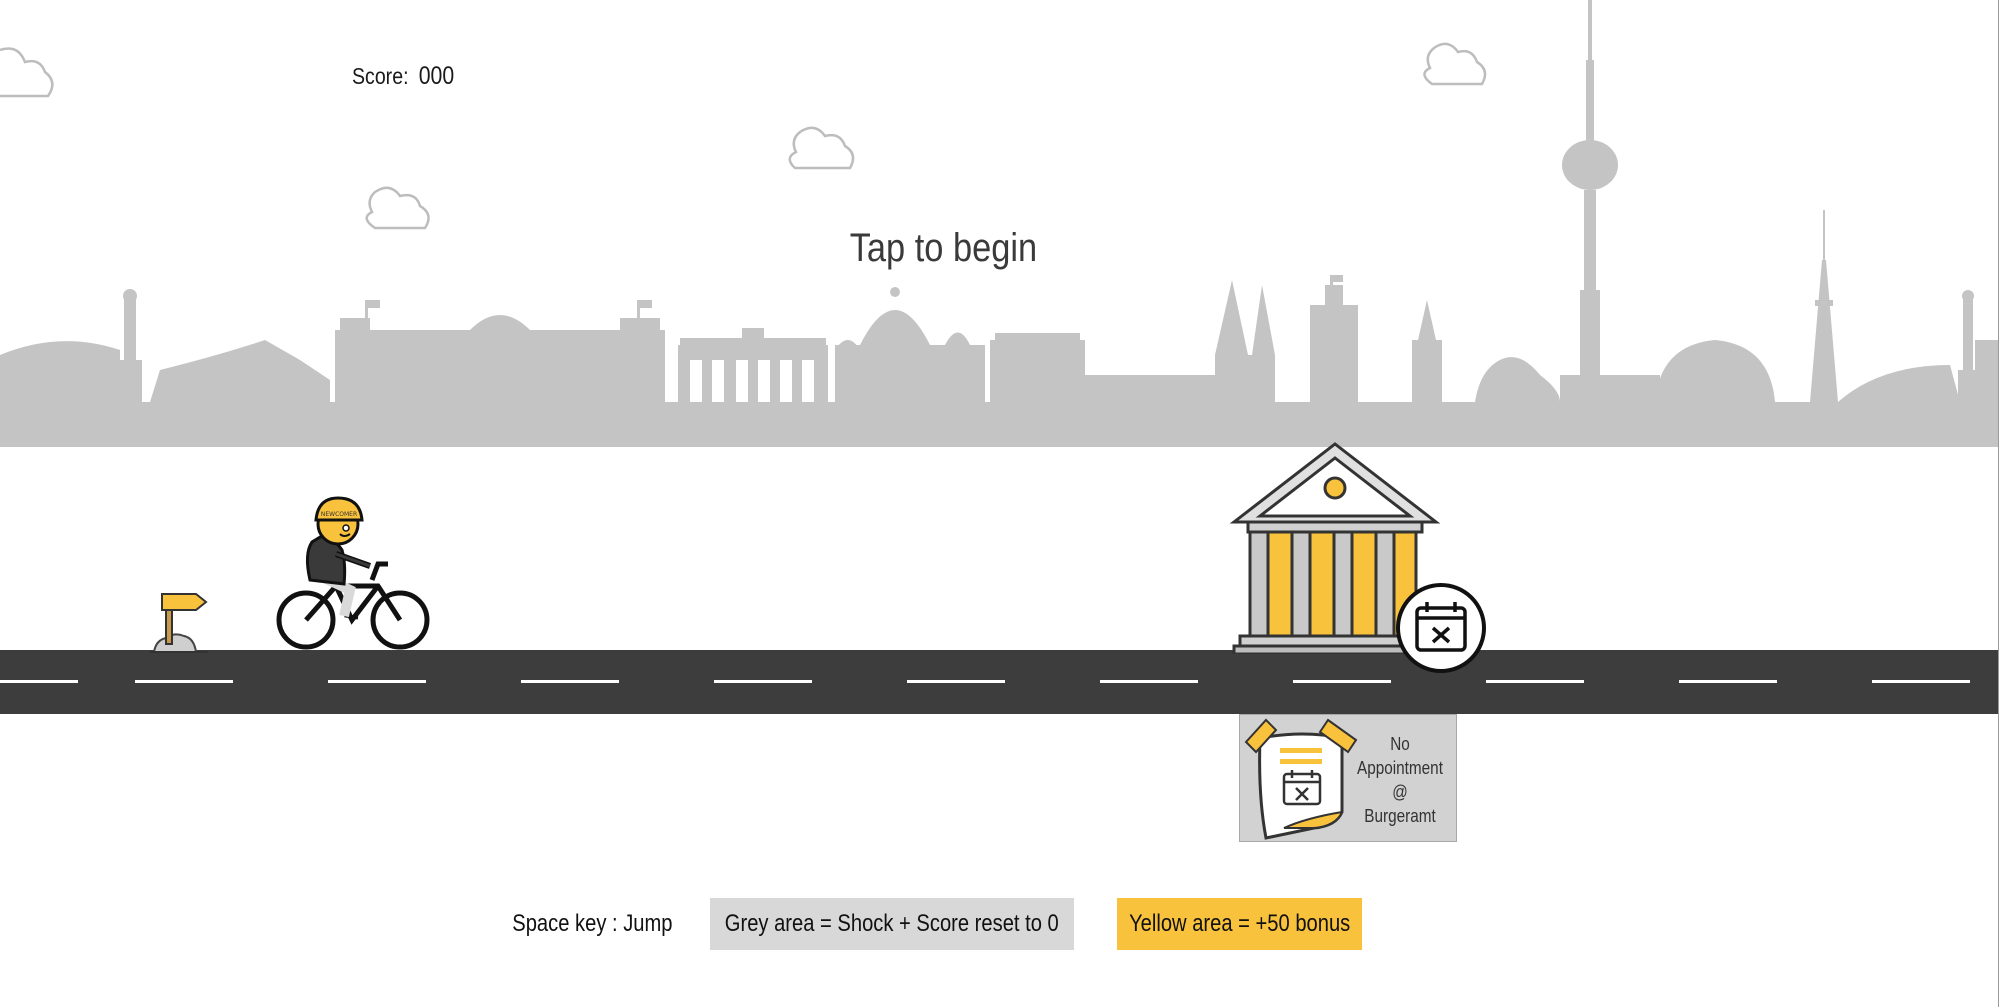 This screenshot has height=1007, width=1999. I want to click on calendar-x-icon, so click(1441, 628).